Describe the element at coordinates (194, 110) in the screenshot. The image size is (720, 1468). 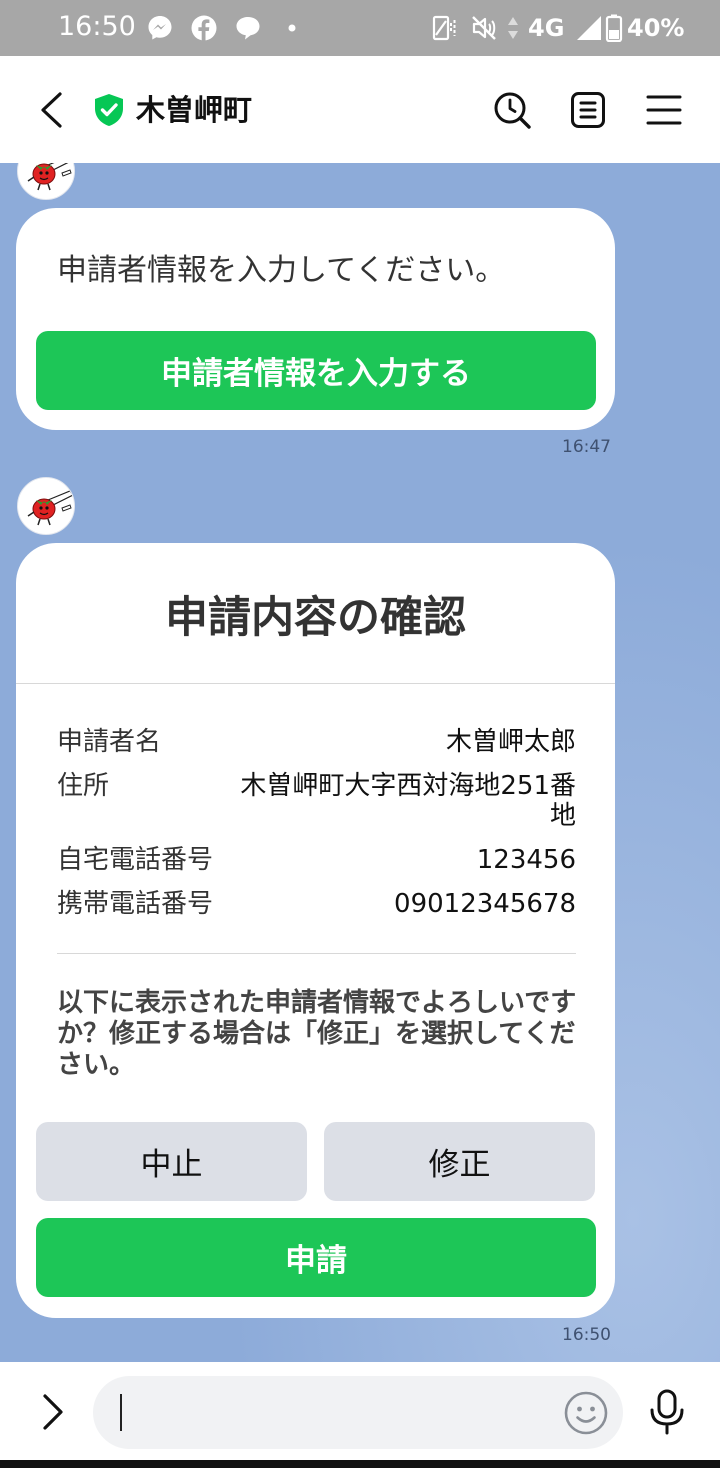
I see `chat-title: 木曽岬町` at that location.